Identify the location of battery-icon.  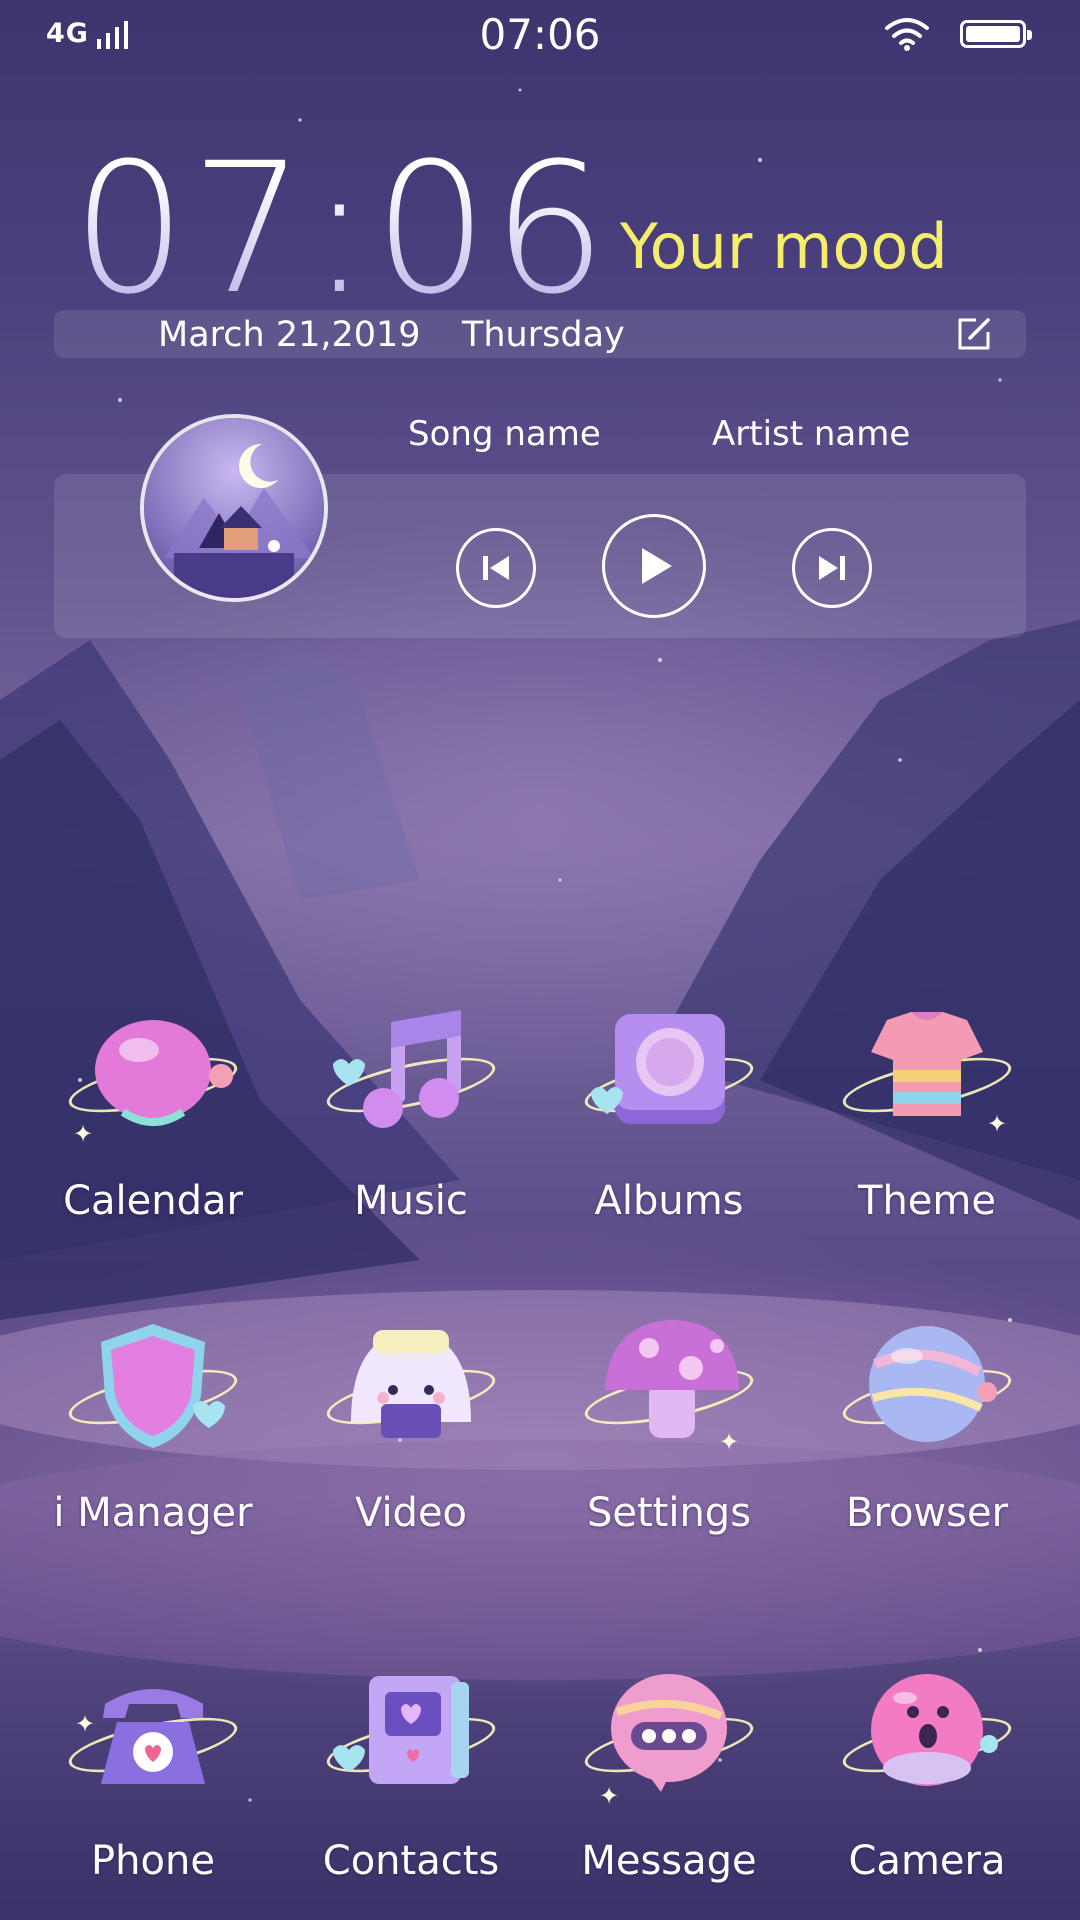
(996, 34).